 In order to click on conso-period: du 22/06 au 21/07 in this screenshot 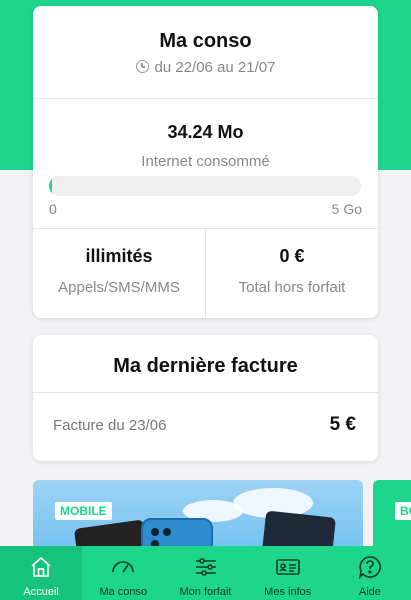, I will do `click(205, 67)`.